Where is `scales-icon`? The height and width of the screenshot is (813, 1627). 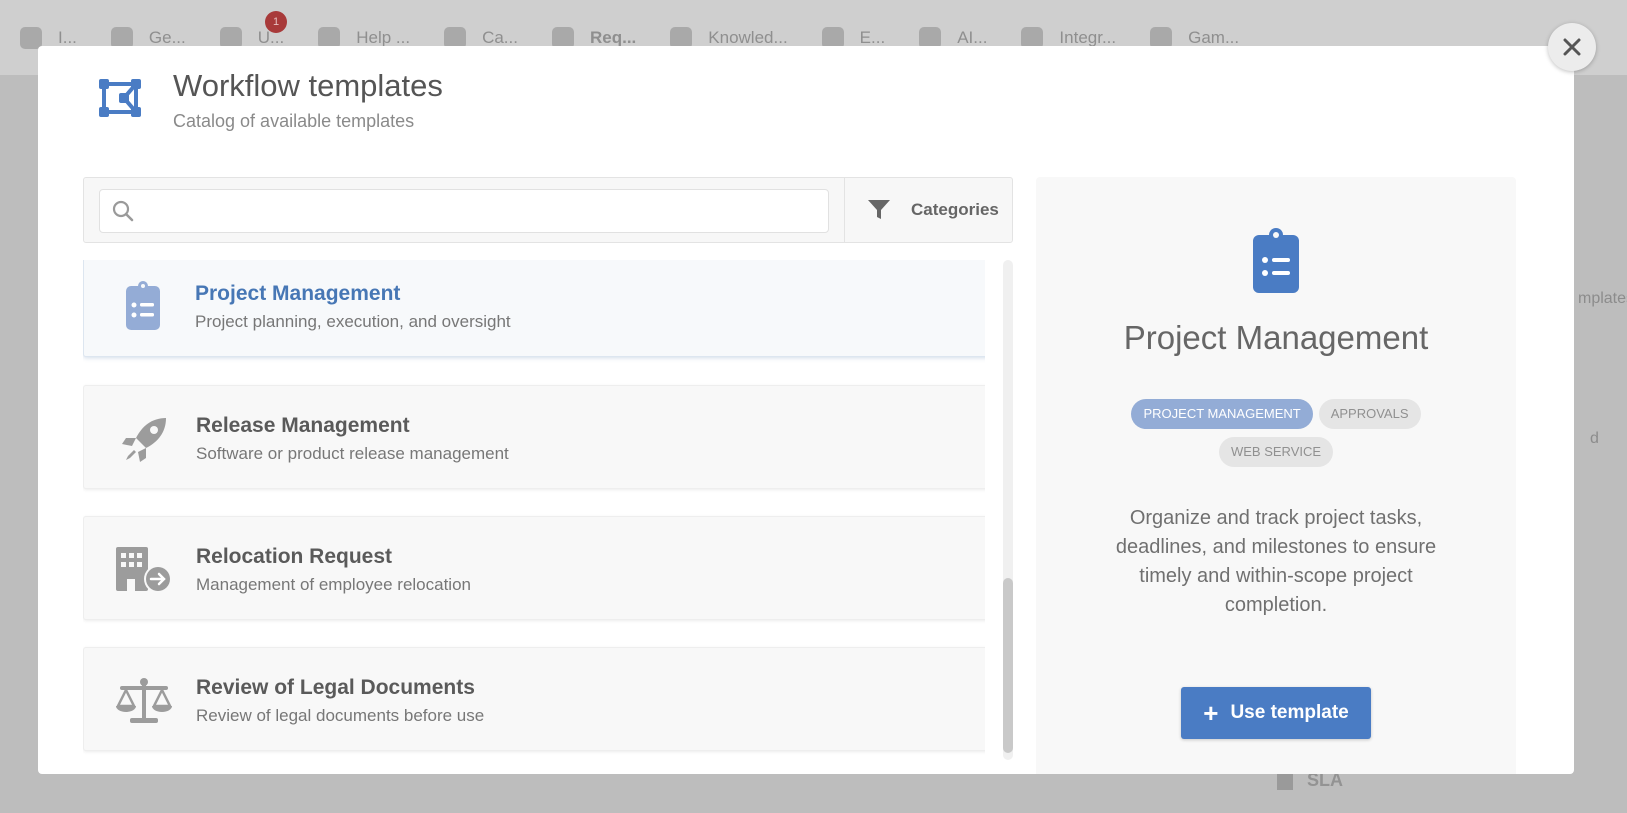 scales-icon is located at coordinates (144, 702).